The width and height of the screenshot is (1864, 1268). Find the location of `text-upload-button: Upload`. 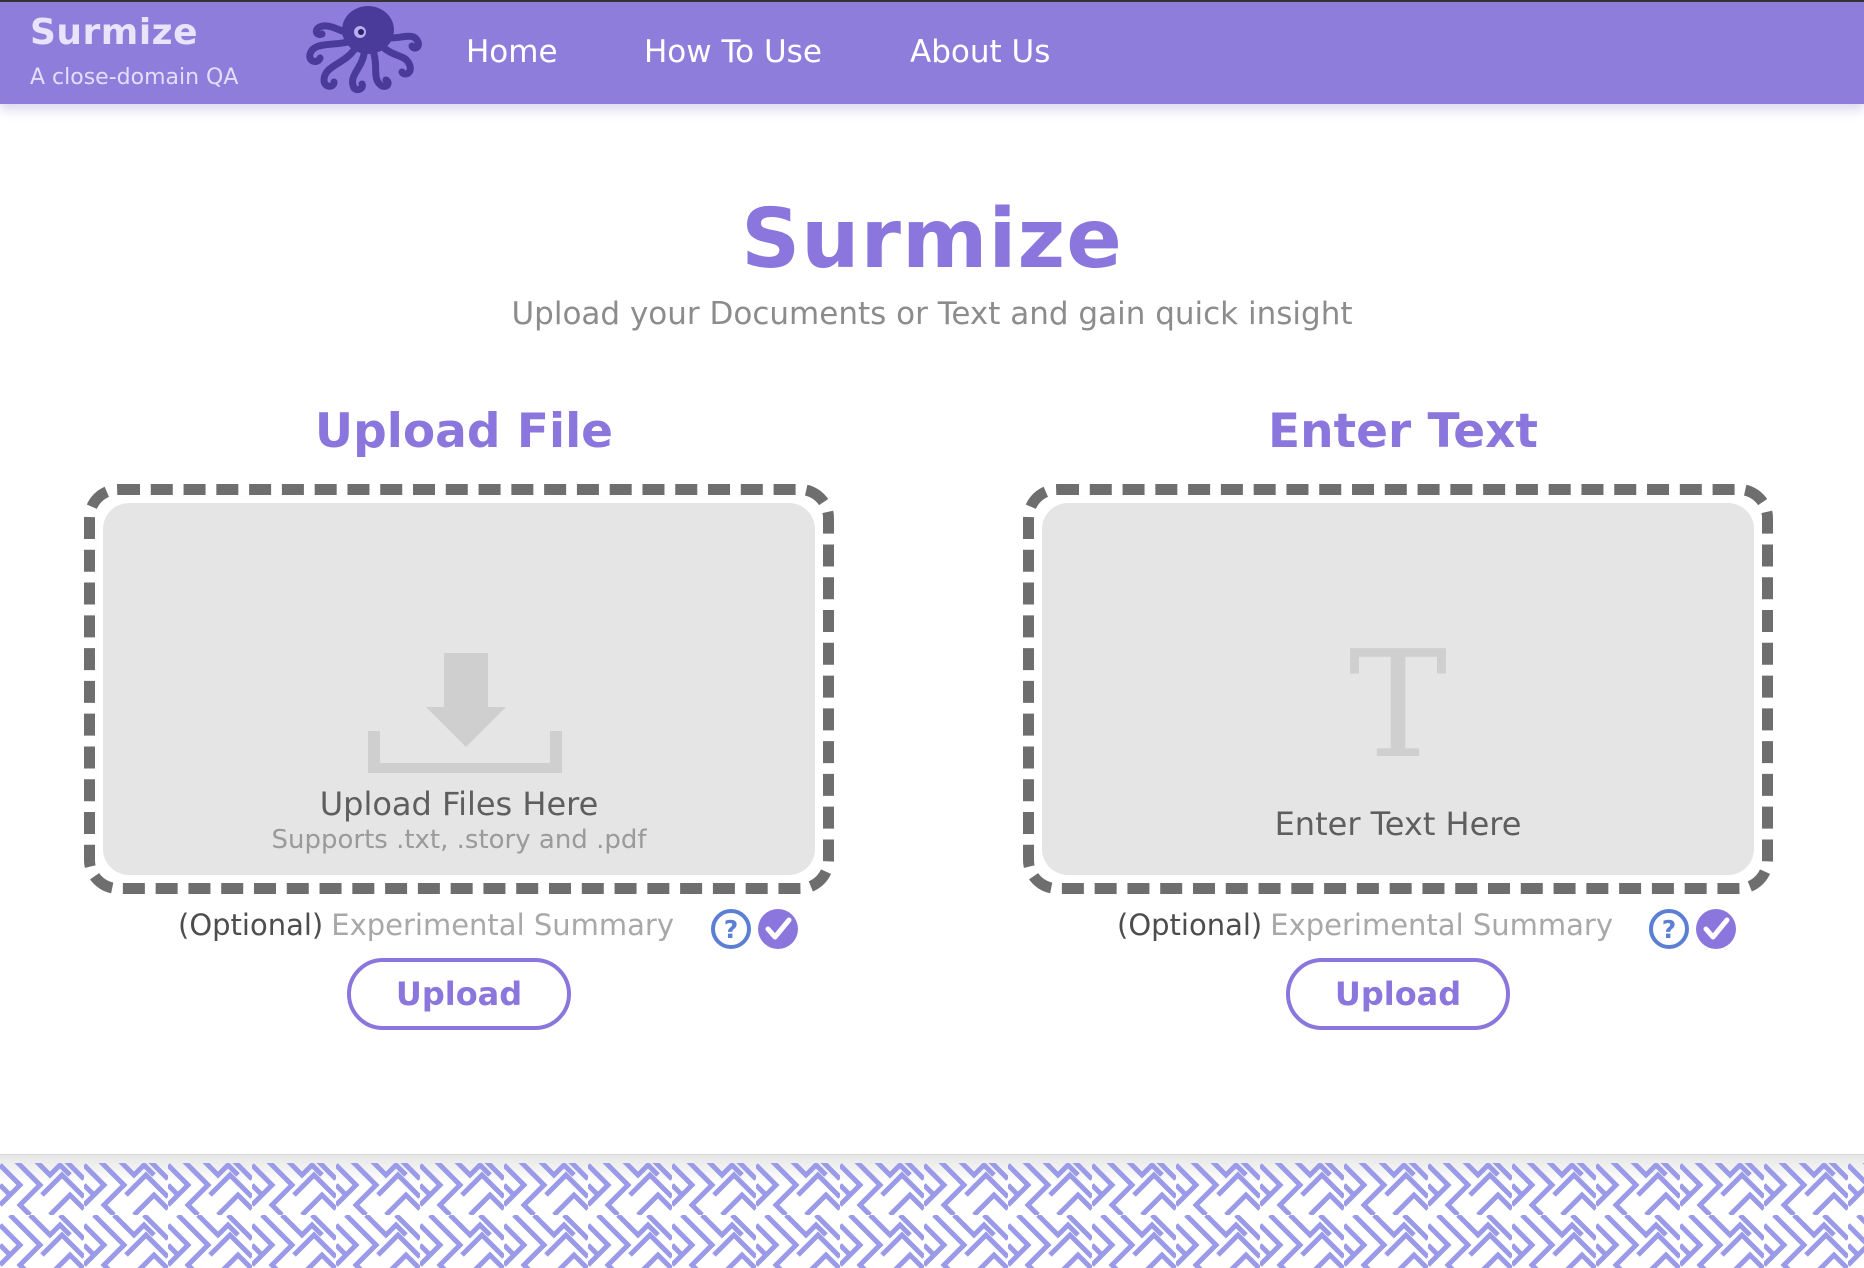

text-upload-button: Upload is located at coordinates (1398, 994).